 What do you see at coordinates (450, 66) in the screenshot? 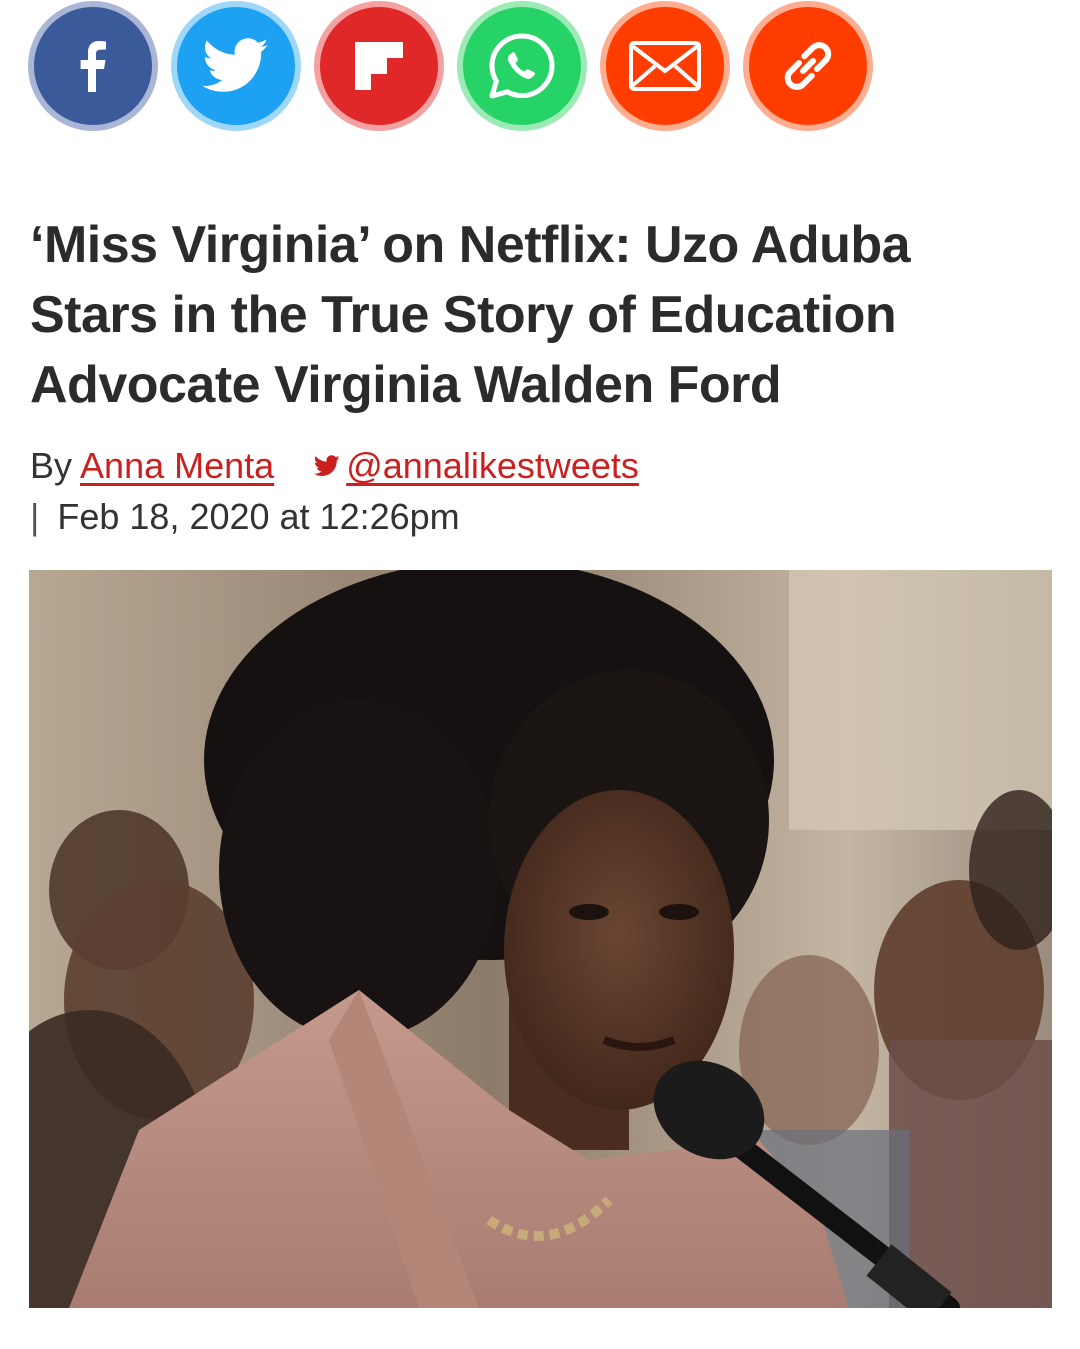
I see `share-bar` at bounding box center [450, 66].